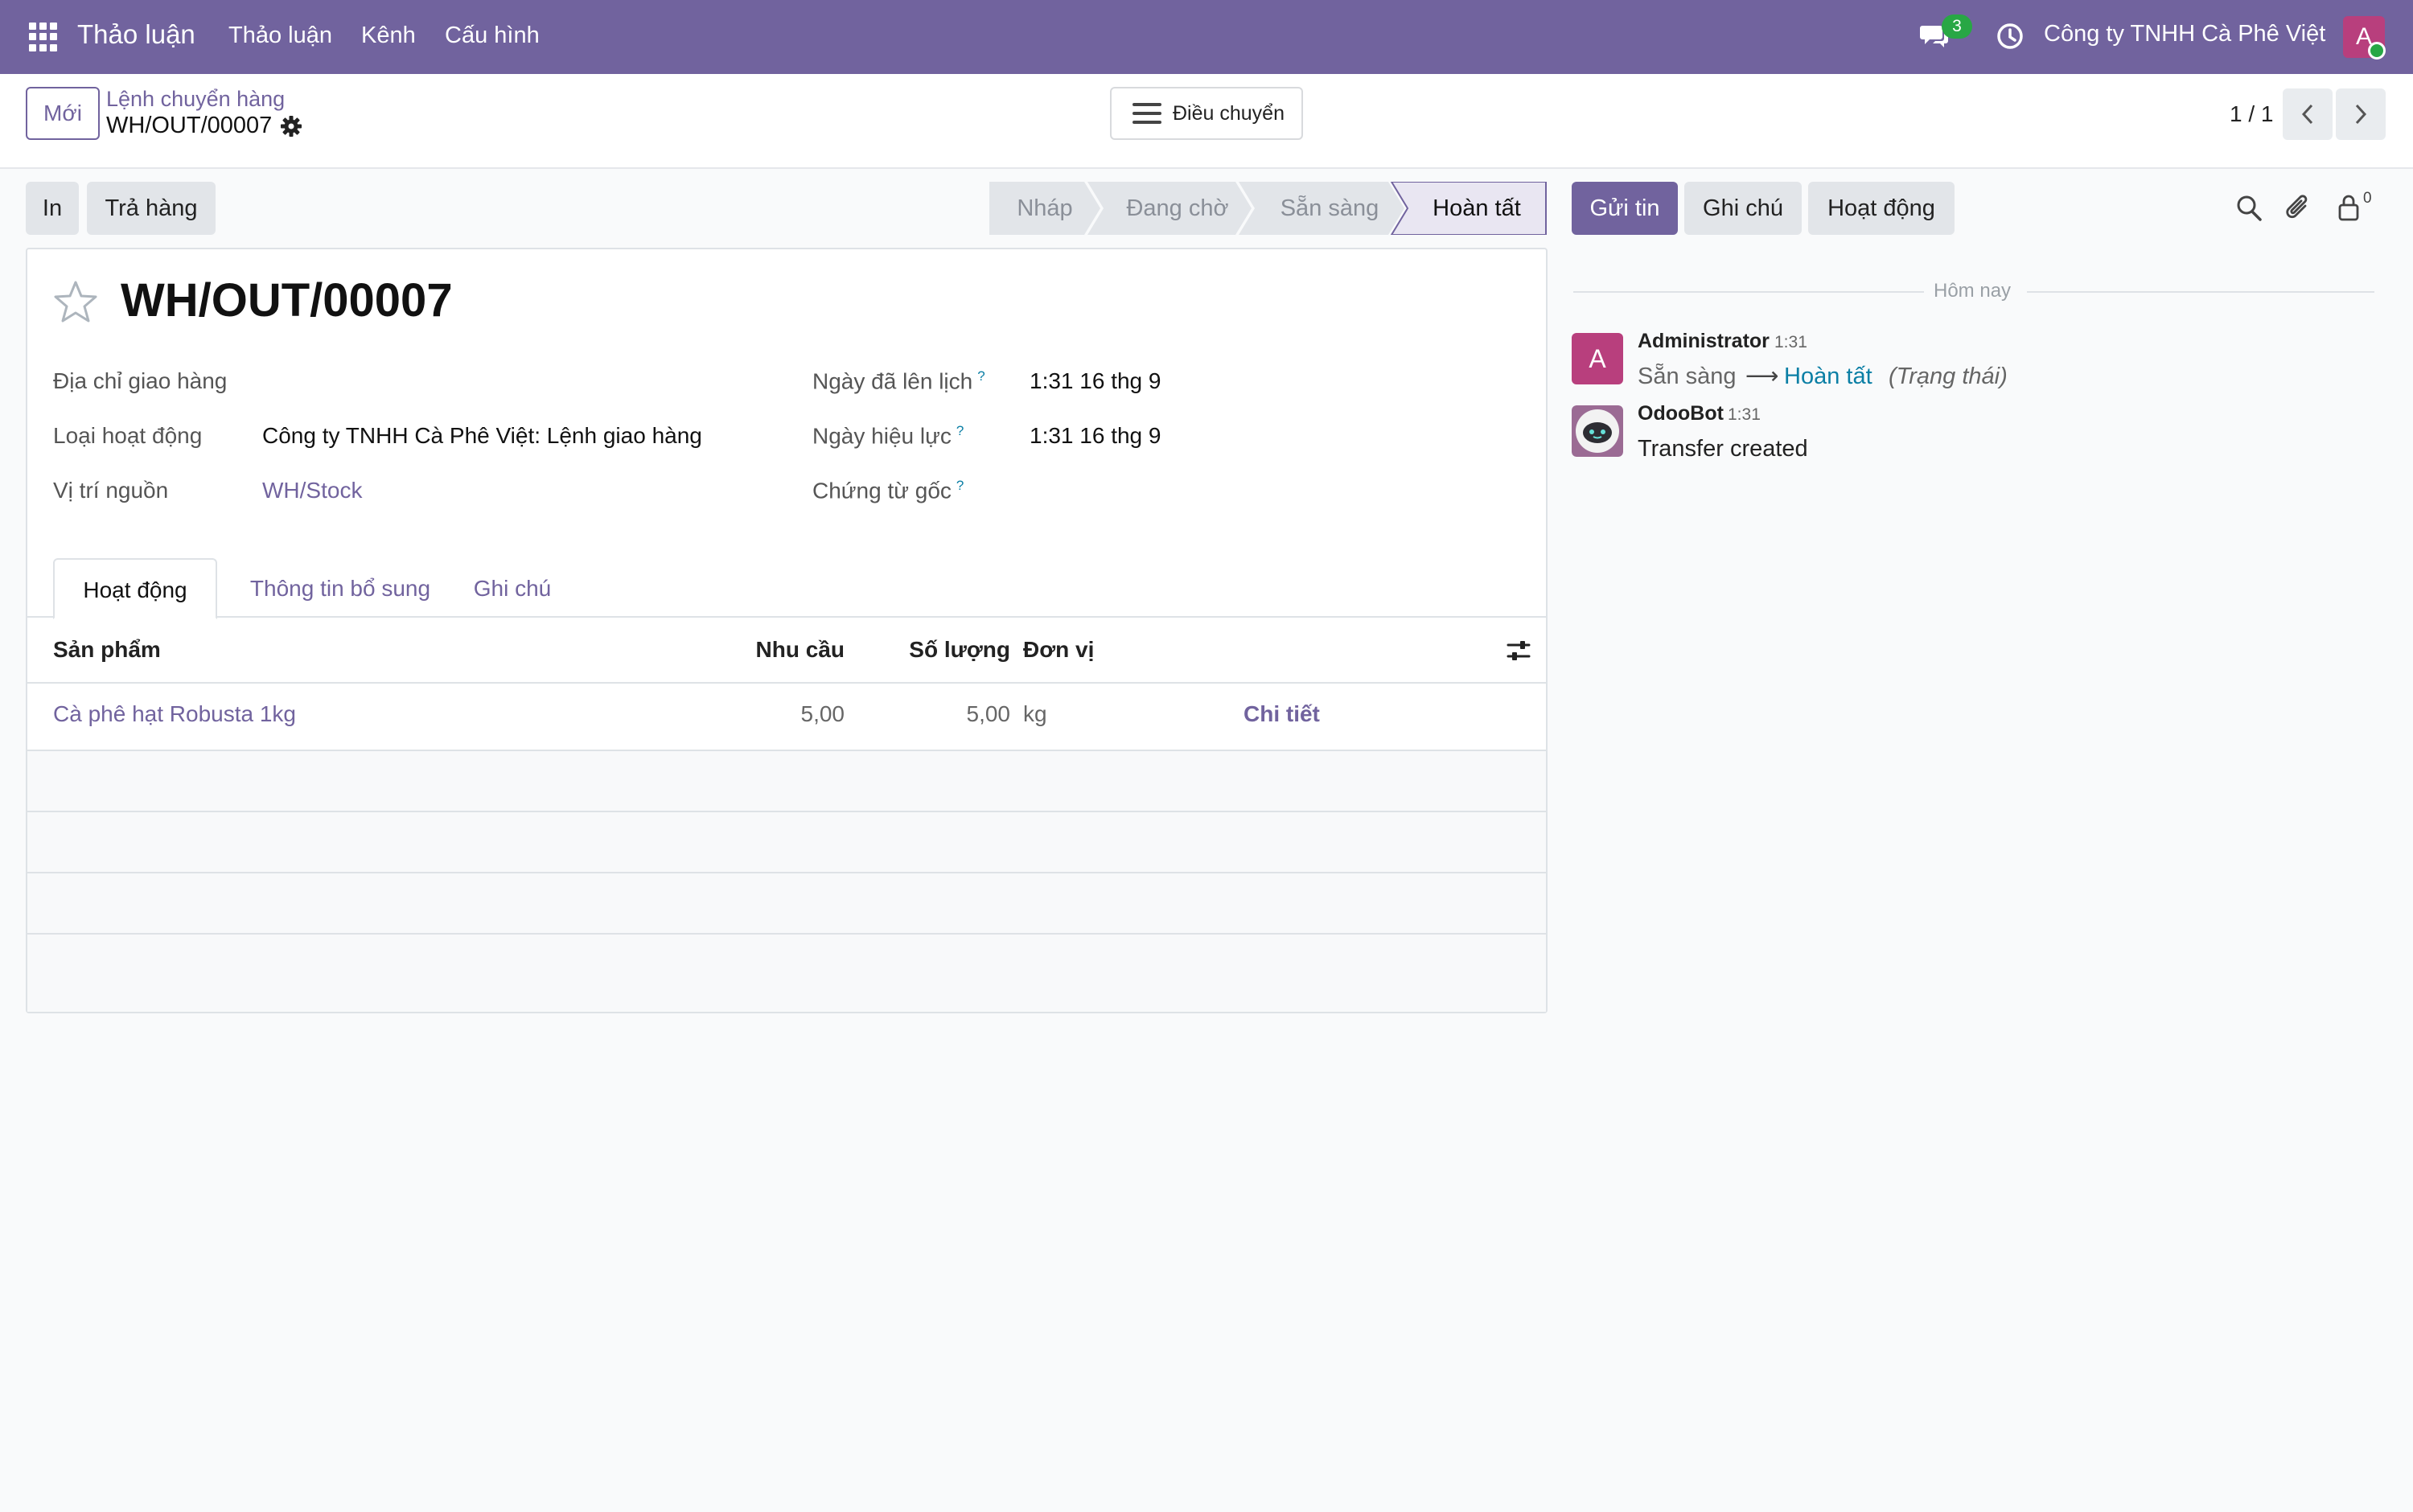 This screenshot has width=2413, height=1512. I want to click on breadcrumb-current: WH/OUT/00007, so click(190, 126).